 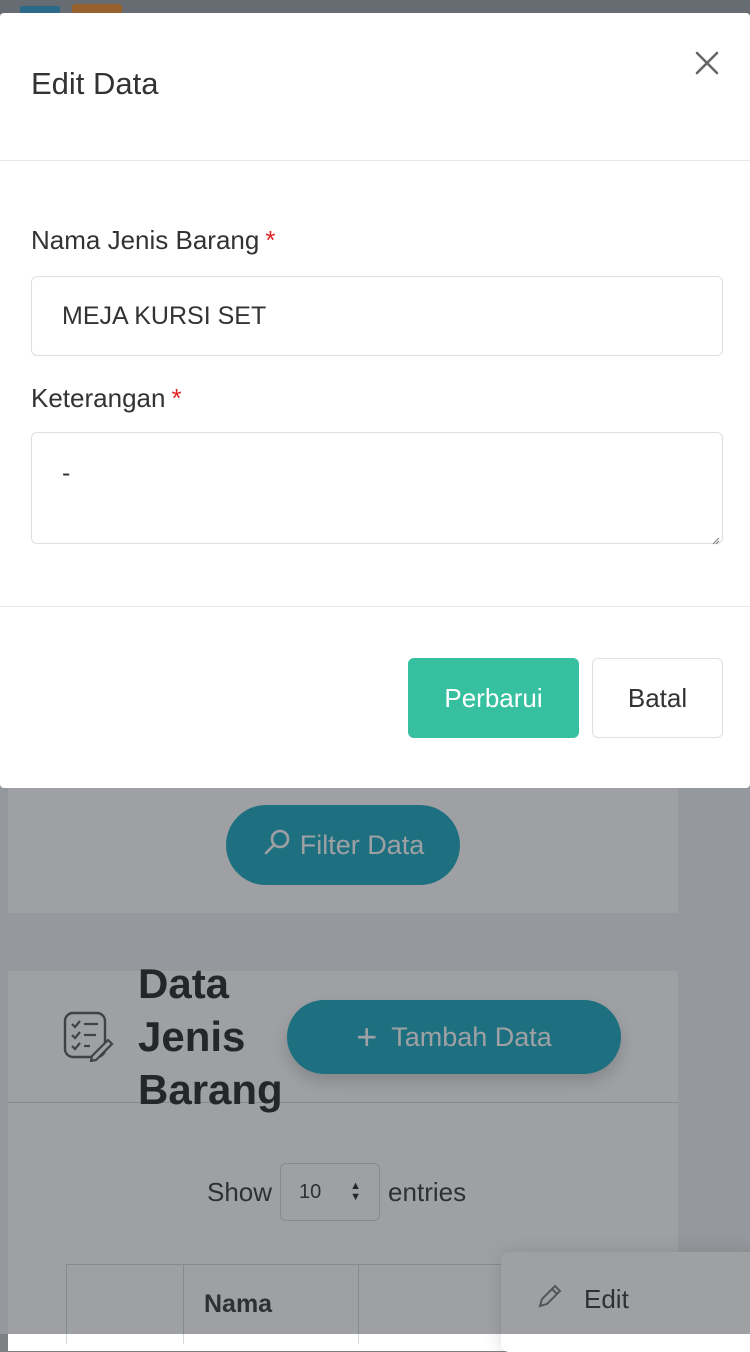 What do you see at coordinates (657, 698) in the screenshot?
I see `cancel-button: Batal` at bounding box center [657, 698].